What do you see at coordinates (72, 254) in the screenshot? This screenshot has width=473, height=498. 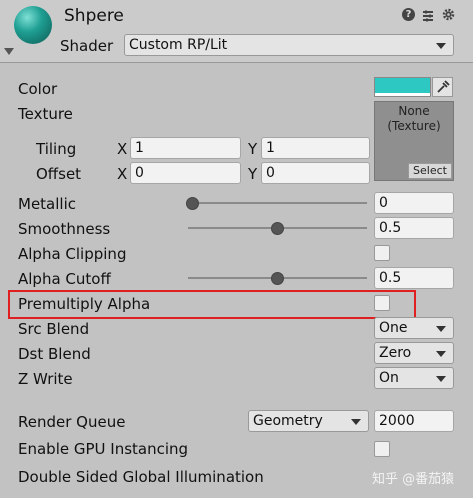 I see `alpha-clipping-label: Alpha Clipping` at bounding box center [72, 254].